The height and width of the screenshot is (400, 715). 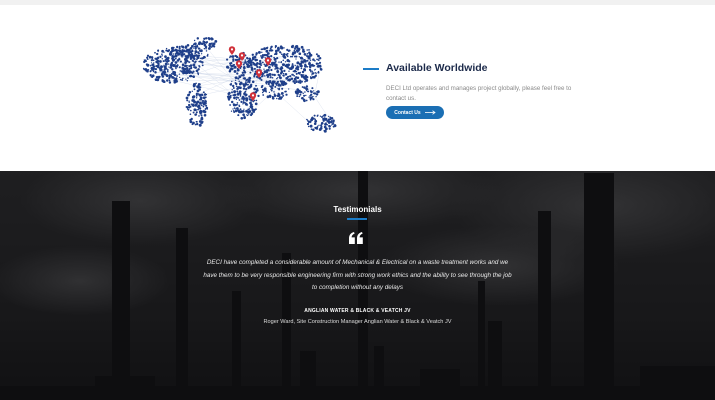 I want to click on world-map-image, so click(x=239, y=84).